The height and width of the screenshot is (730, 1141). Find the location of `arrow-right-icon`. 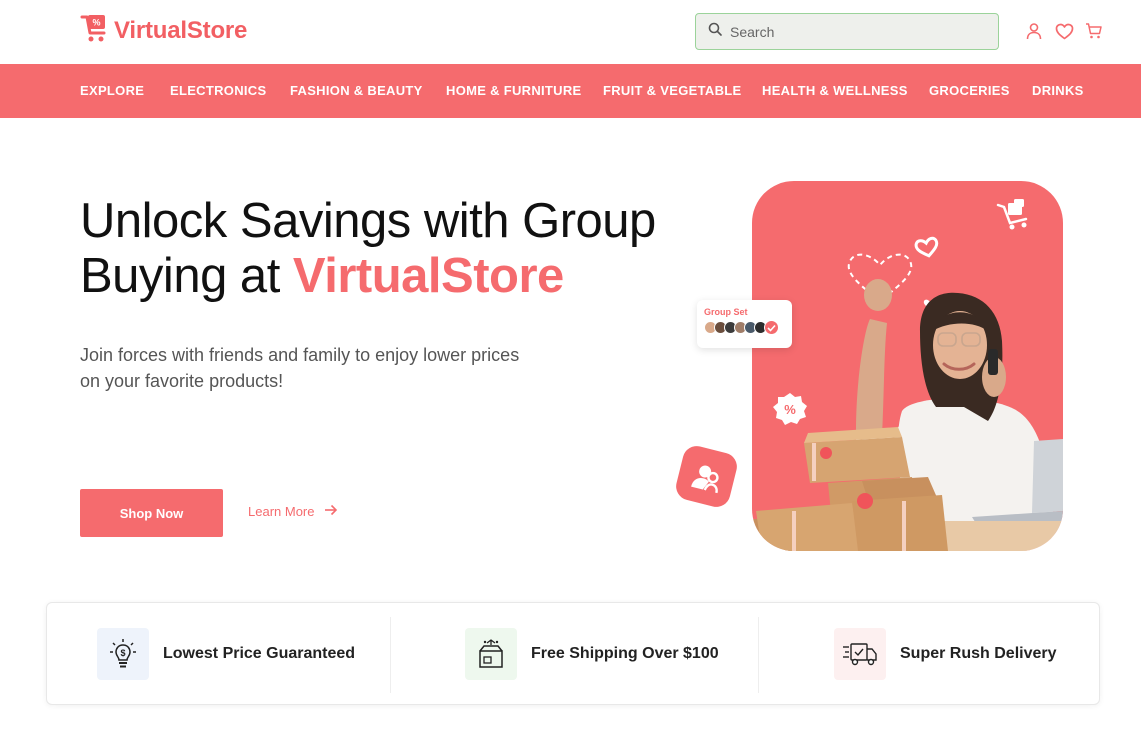

arrow-right-icon is located at coordinates (331, 511).